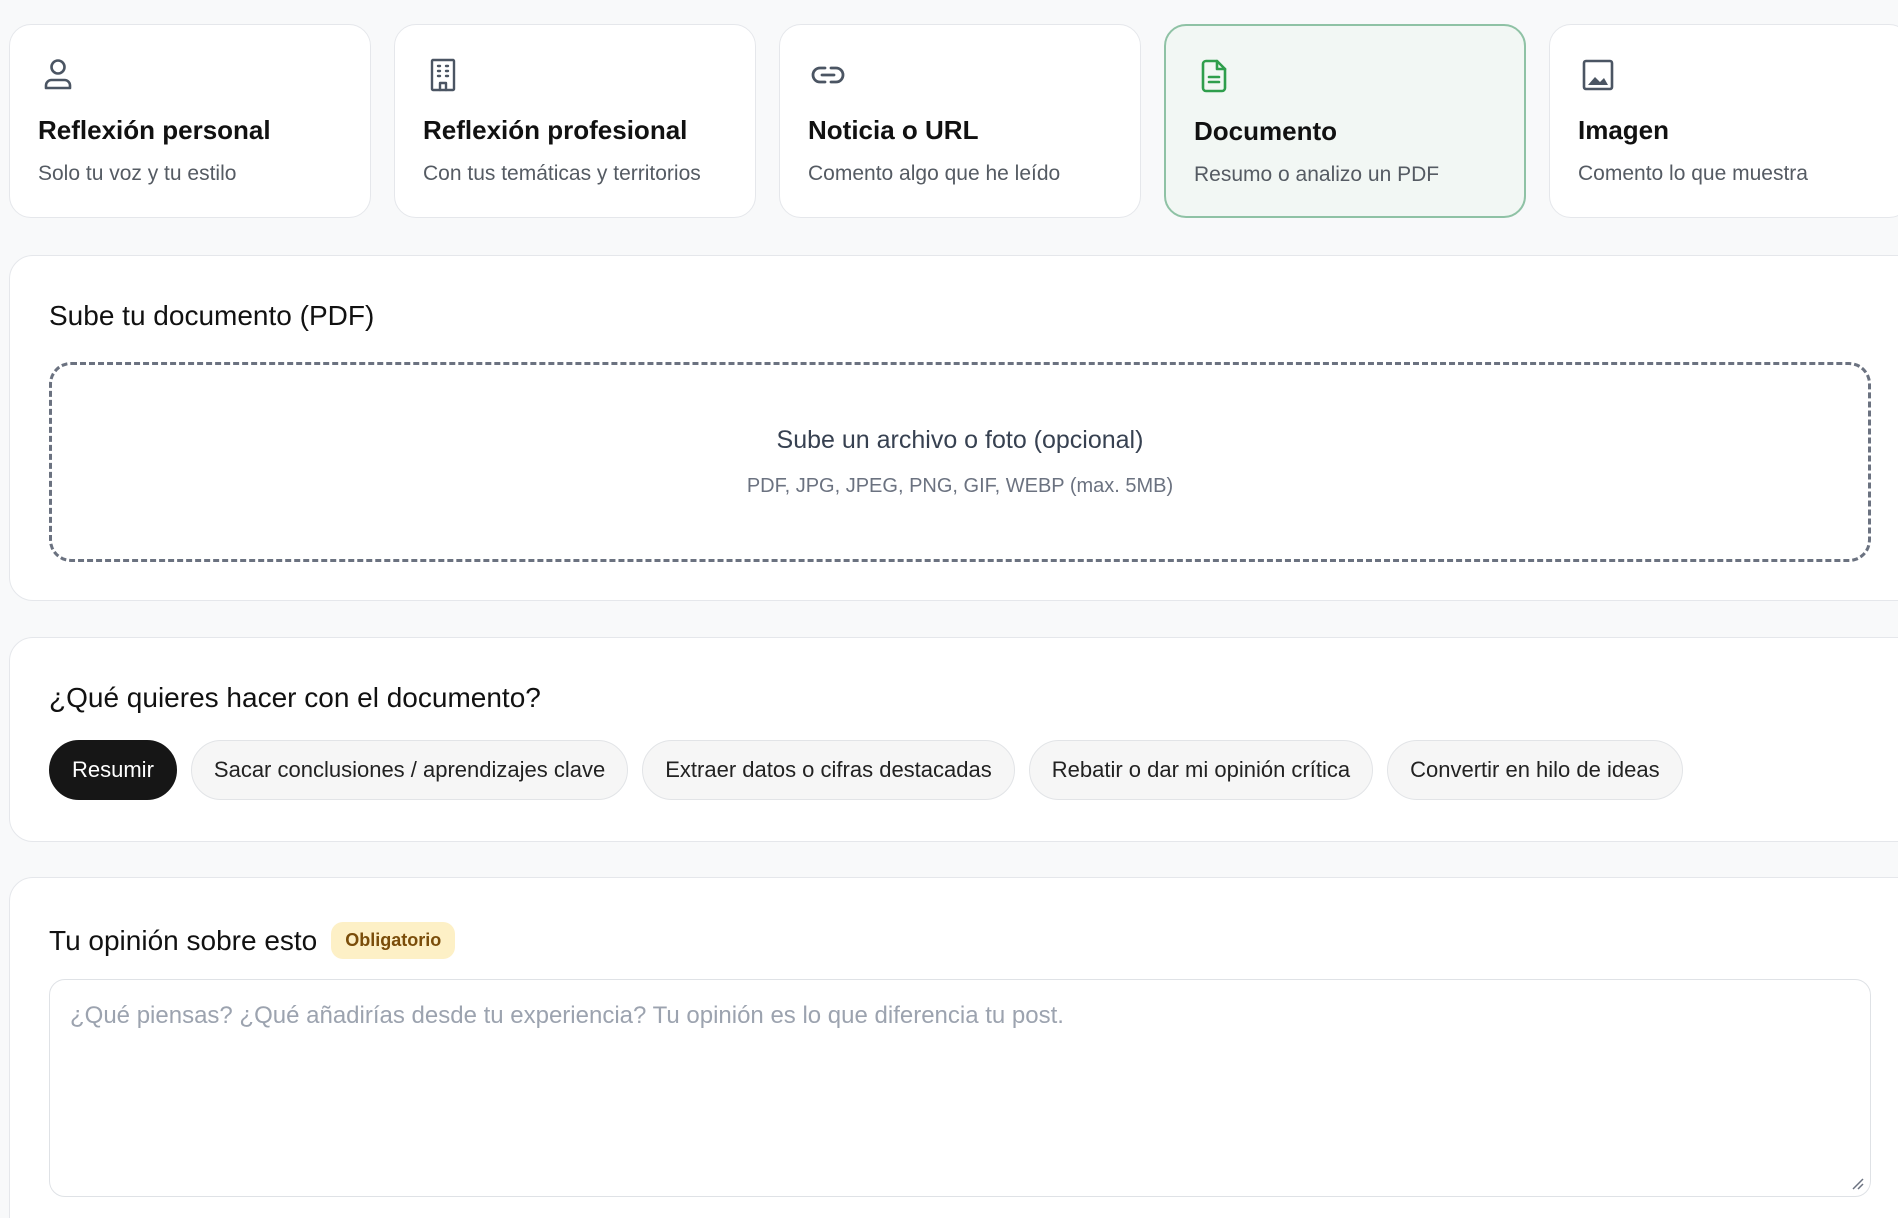 This screenshot has height=1218, width=1898. Describe the element at coordinates (295, 697) in the screenshot. I see `action-title: ¿Qué quieres hacer con el documento?` at that location.